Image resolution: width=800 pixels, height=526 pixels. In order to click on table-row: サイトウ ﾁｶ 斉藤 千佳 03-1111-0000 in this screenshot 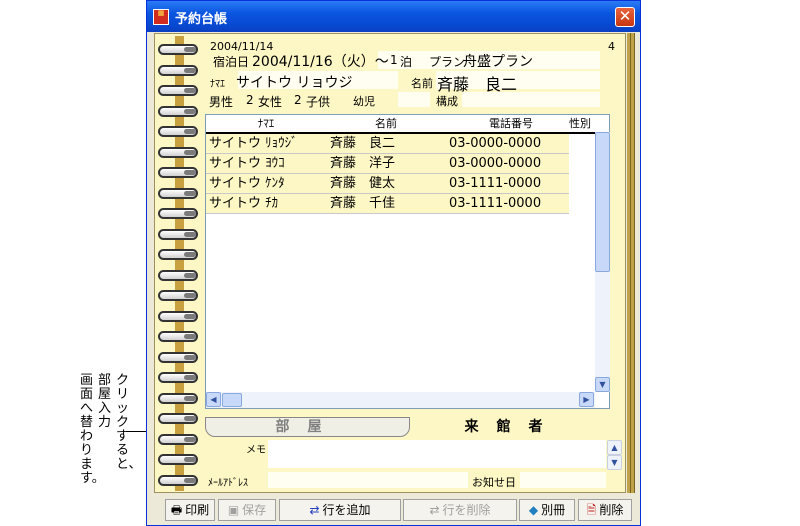, I will do `click(387, 204)`.